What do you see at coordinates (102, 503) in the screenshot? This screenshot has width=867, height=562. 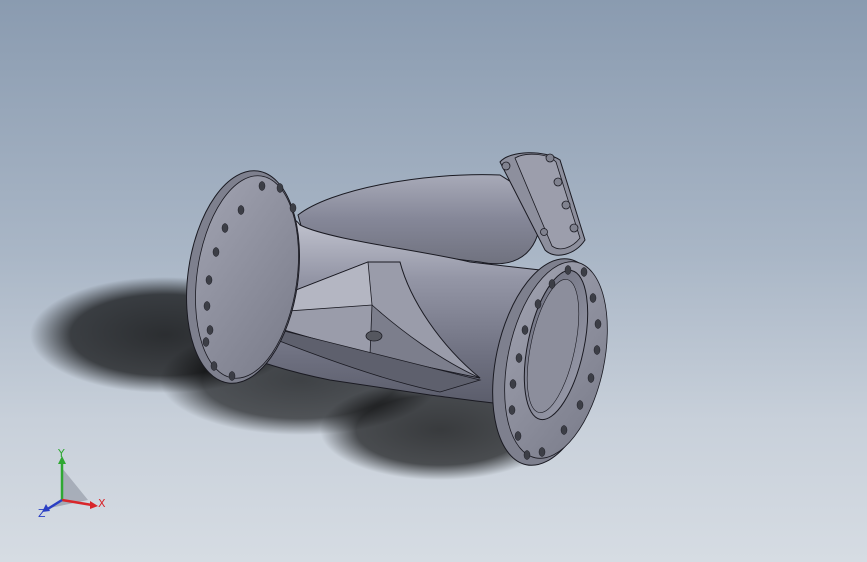 I see `triad-x-label: X` at bounding box center [102, 503].